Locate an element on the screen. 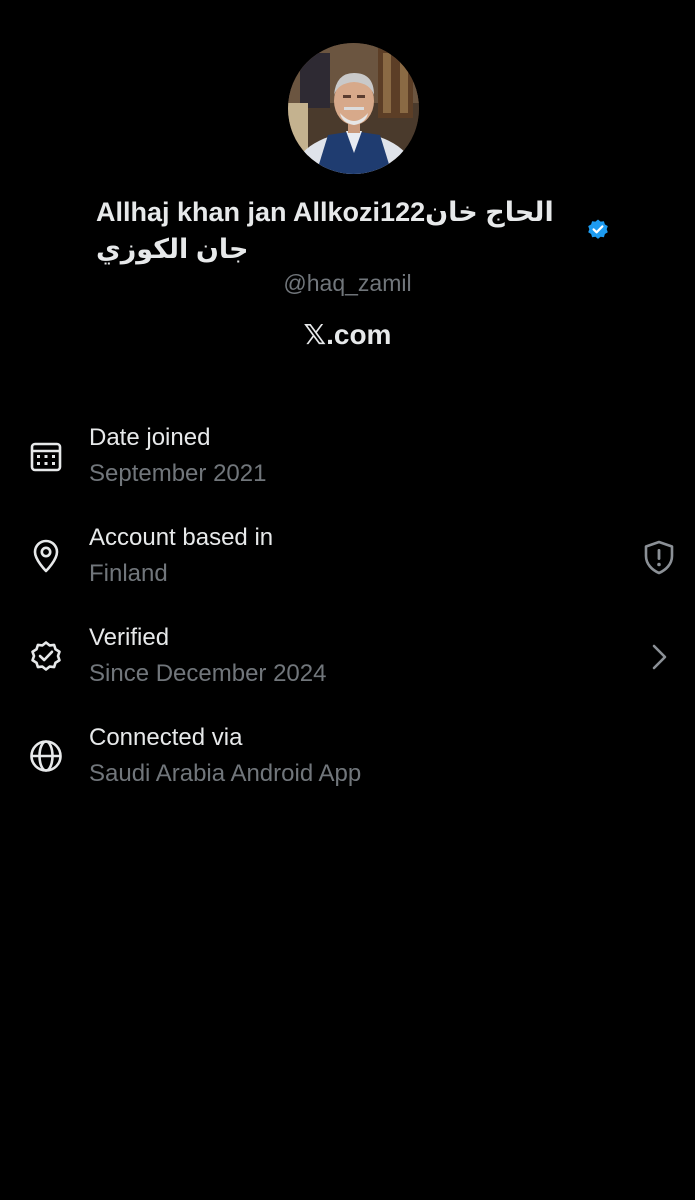 This screenshot has height=1200, width=695. info-row-connected-via: Connected via Saudi Arabia Android App is located at coordinates (347, 760).